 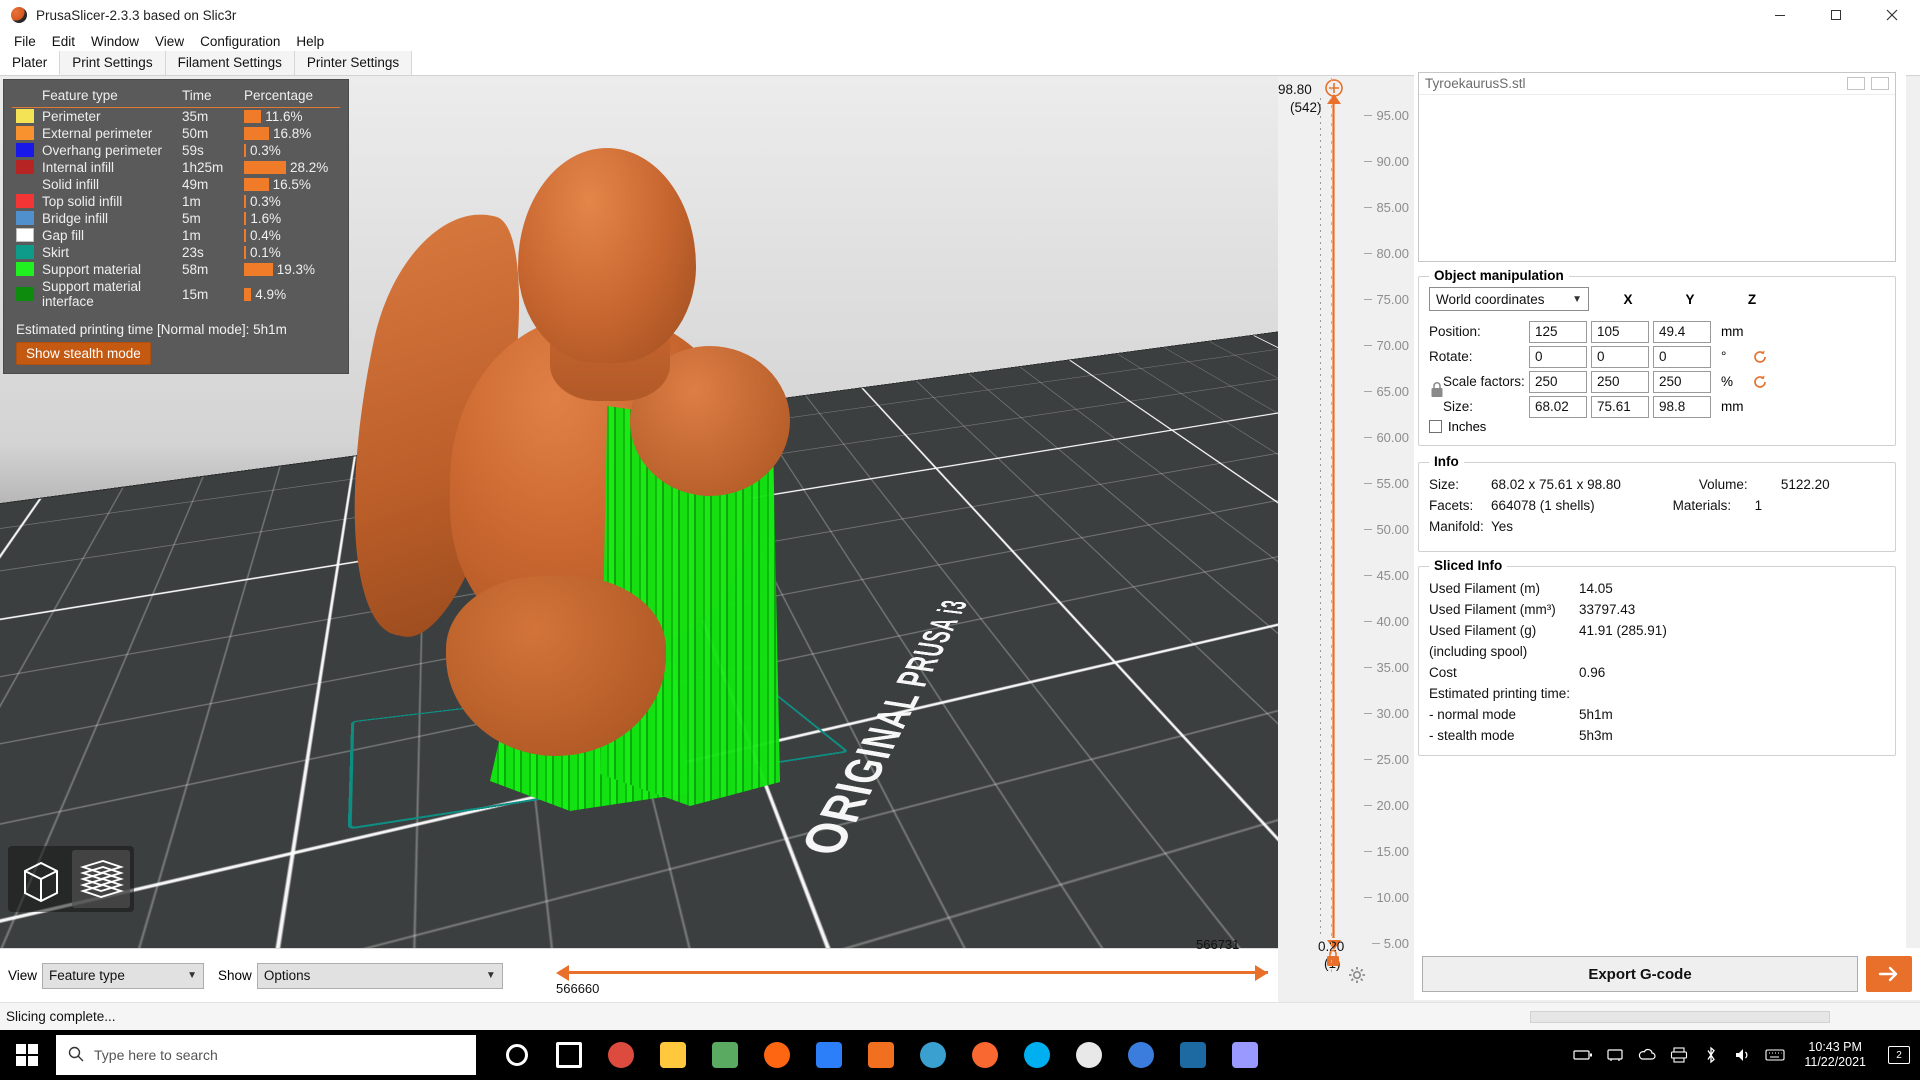 I want to click on prusaslicer-icon-glyph, so click(x=985, y=1055).